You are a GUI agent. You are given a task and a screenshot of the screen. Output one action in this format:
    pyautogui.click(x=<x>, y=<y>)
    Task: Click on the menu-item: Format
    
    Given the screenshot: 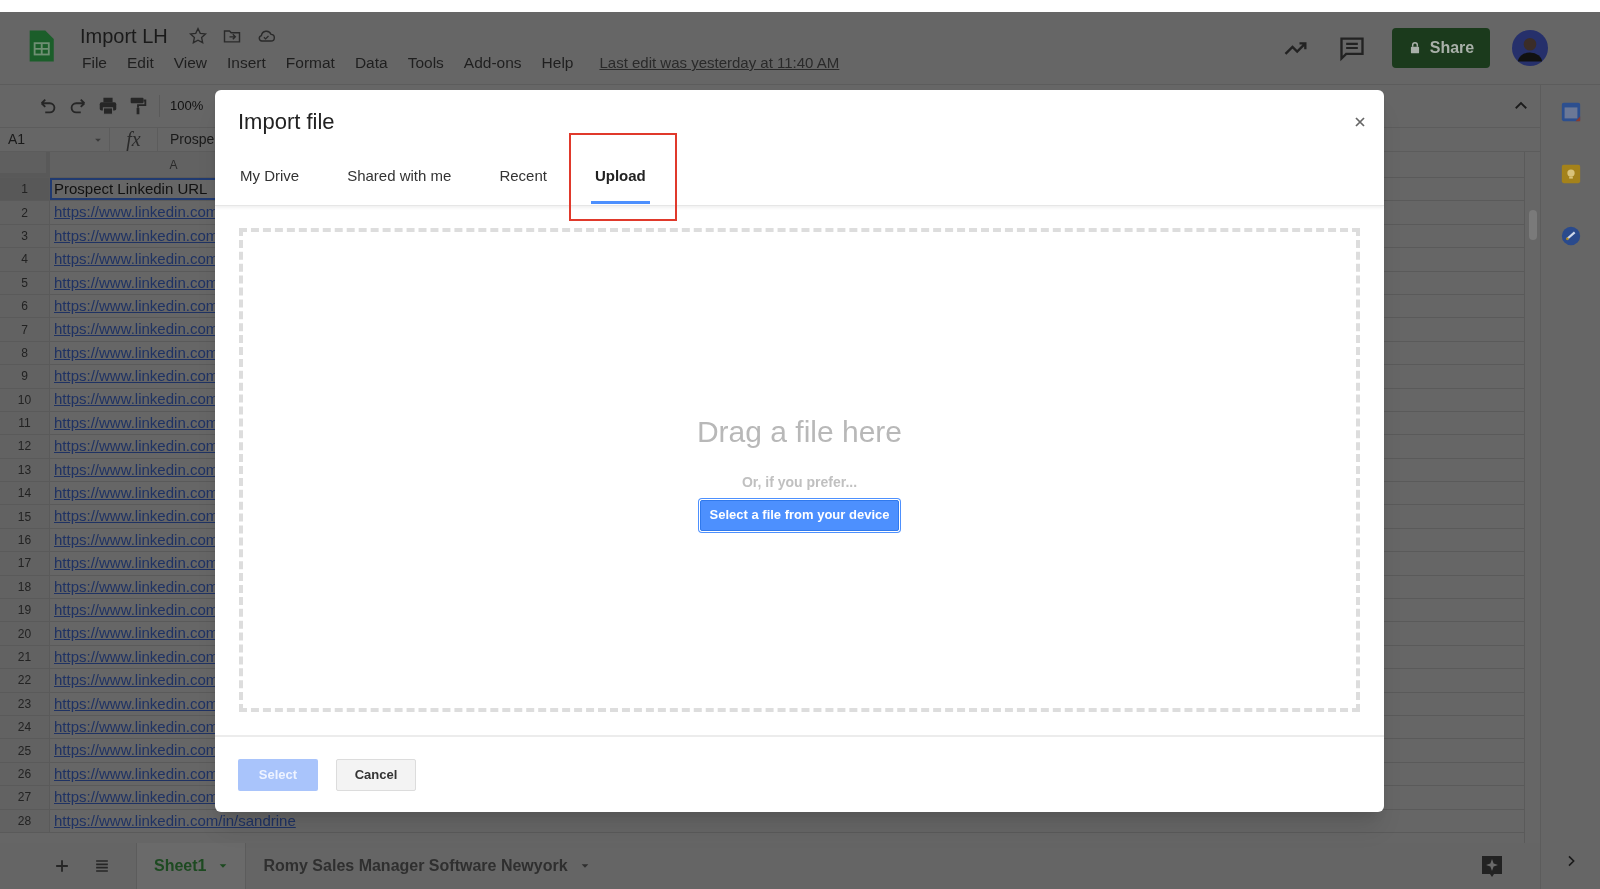 What is the action you would take?
    pyautogui.click(x=310, y=63)
    